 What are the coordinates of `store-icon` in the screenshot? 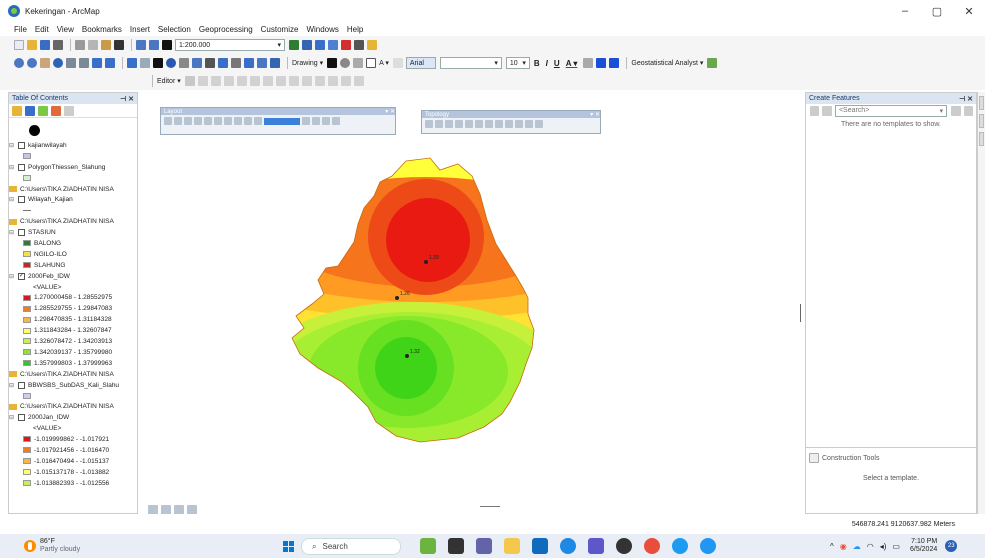 It's located at (540, 546).